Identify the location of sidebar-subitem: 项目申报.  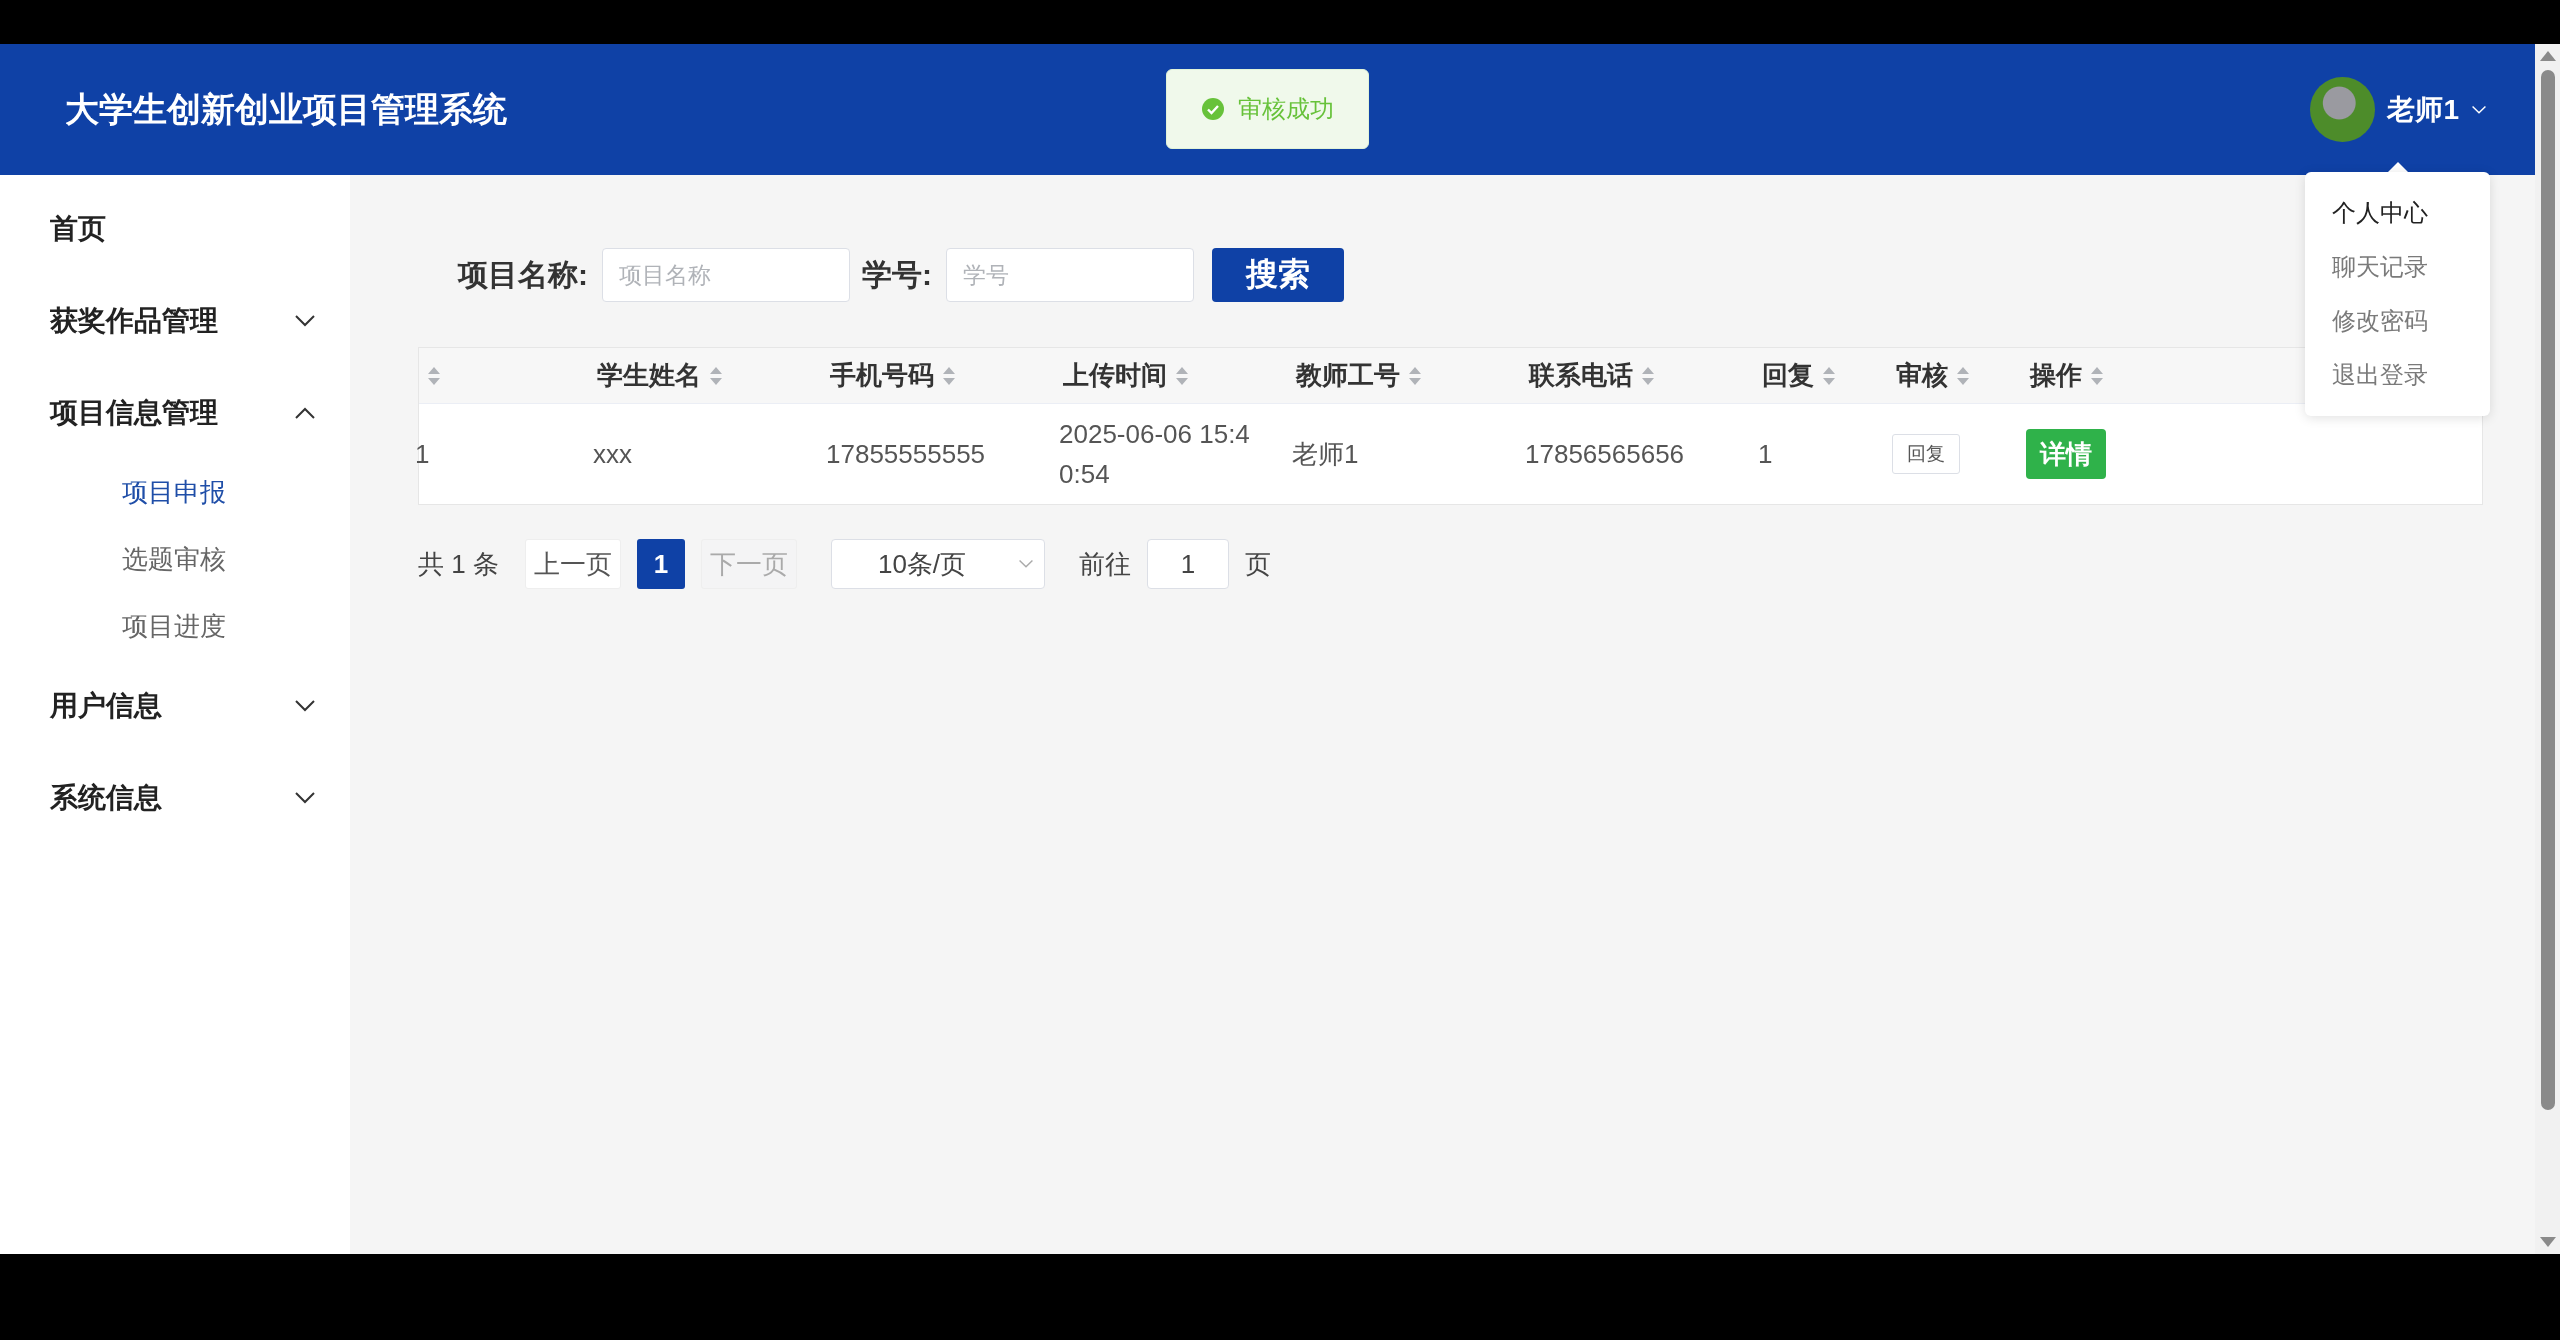
(175, 492).